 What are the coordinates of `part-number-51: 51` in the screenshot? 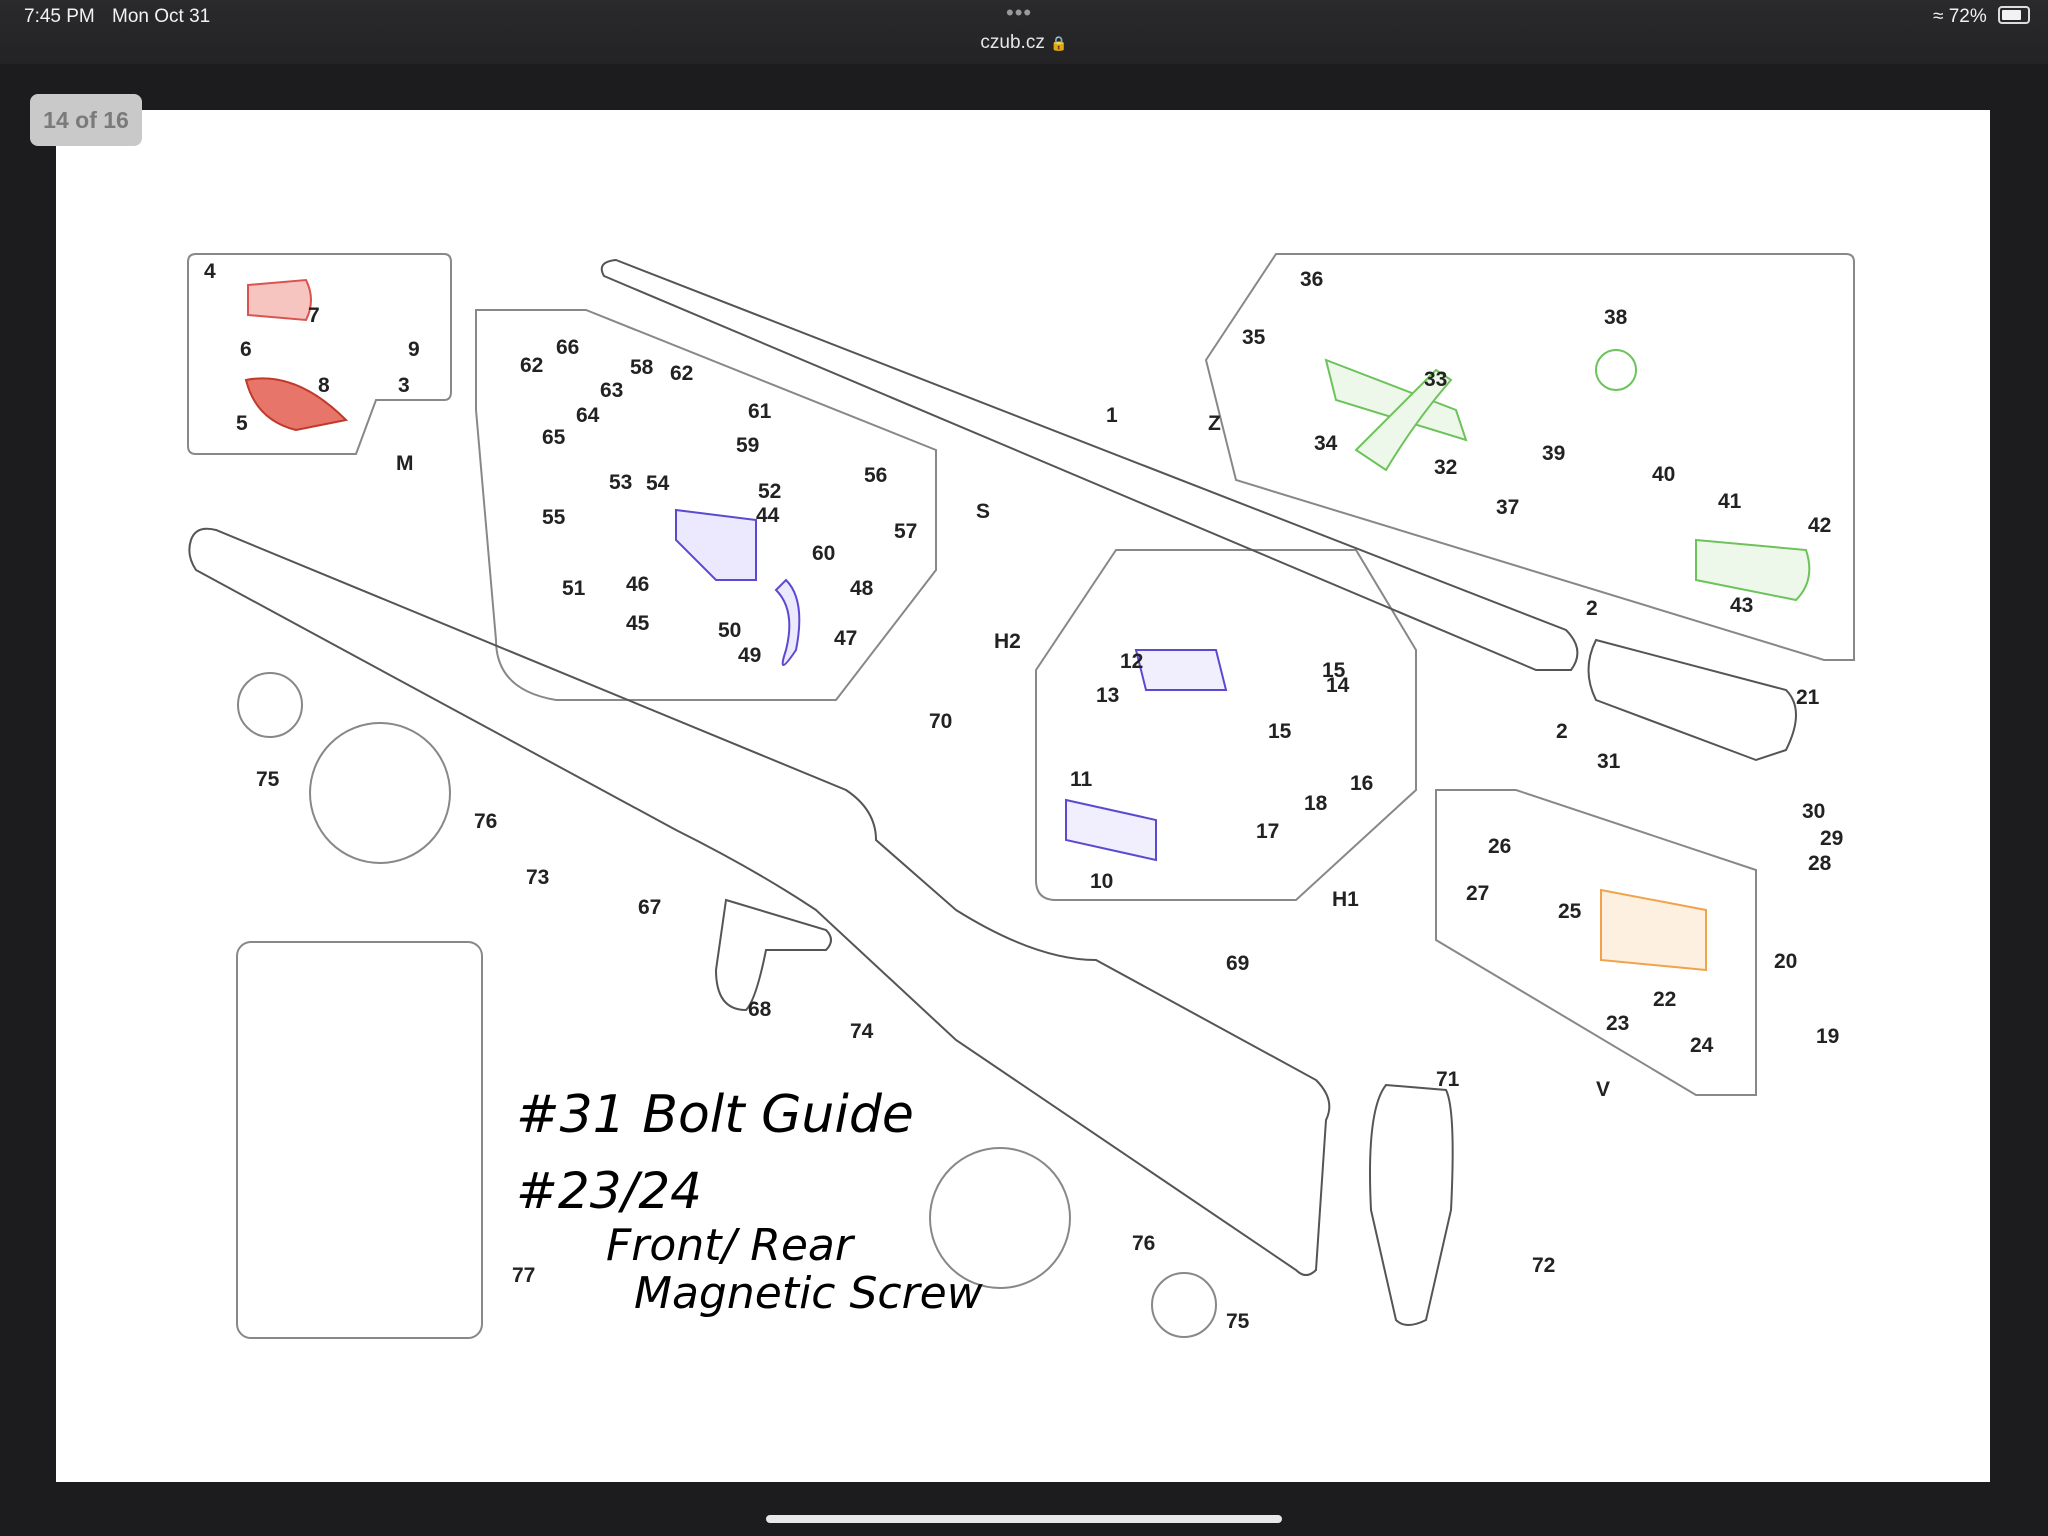 It's located at (574, 588).